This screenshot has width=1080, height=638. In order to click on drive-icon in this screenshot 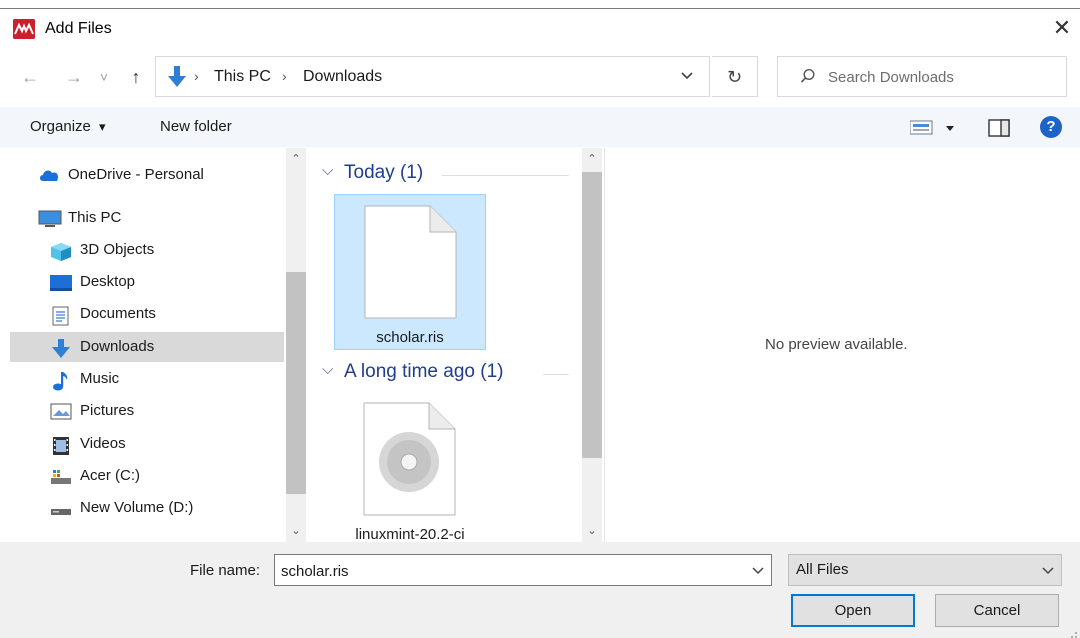, I will do `click(60, 508)`.